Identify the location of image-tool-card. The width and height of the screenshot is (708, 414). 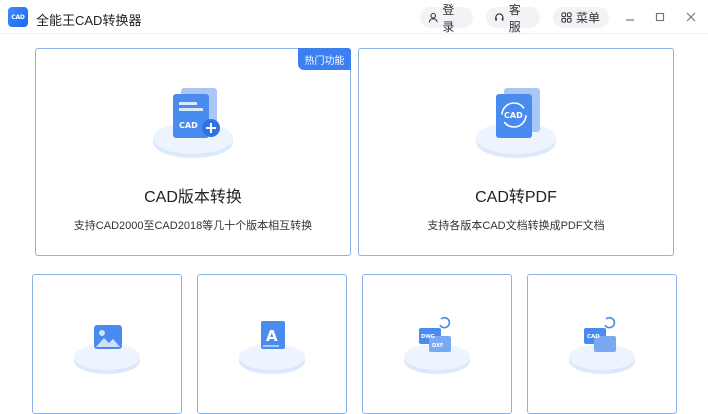
(107, 344).